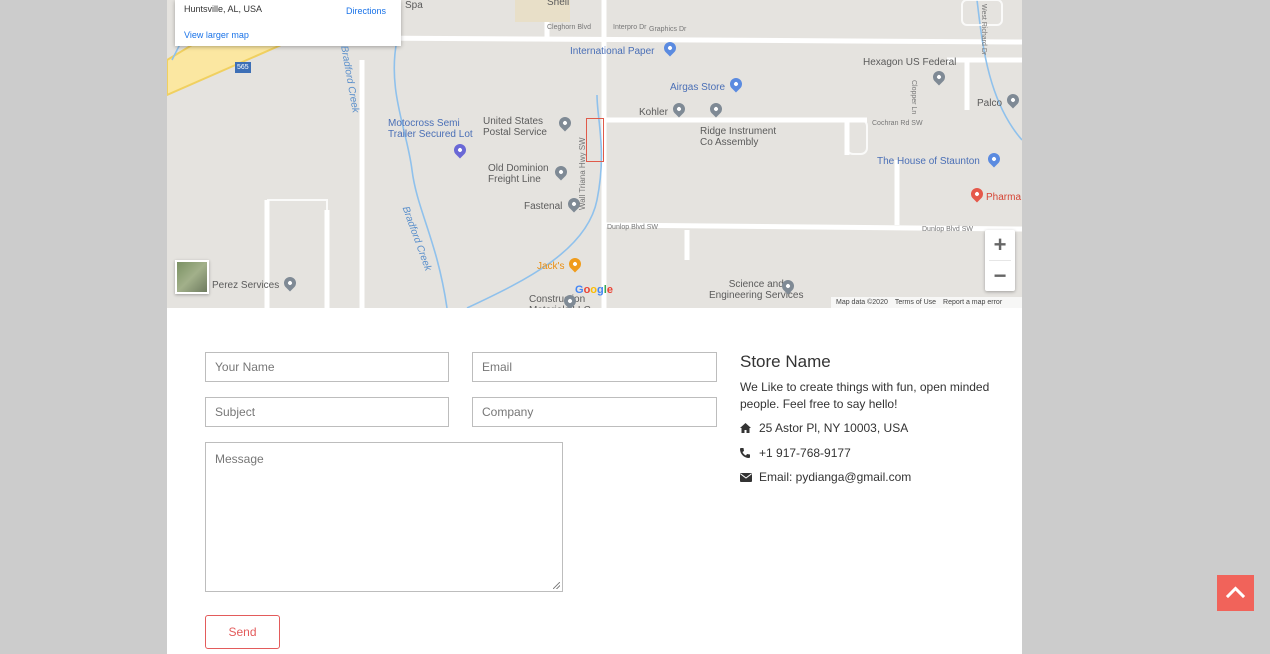 The image size is (1270, 654). What do you see at coordinates (594, 412) in the screenshot?
I see `company-input: Company` at bounding box center [594, 412].